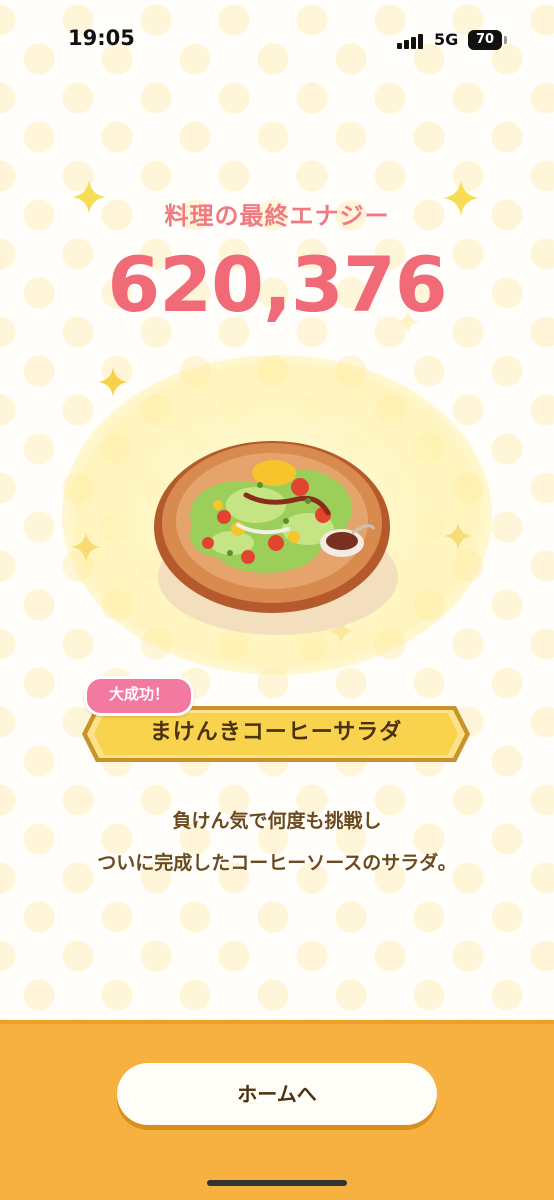 This screenshot has width=554, height=1200. I want to click on dish-name: まけんきコーヒーサラダ, so click(276, 732).